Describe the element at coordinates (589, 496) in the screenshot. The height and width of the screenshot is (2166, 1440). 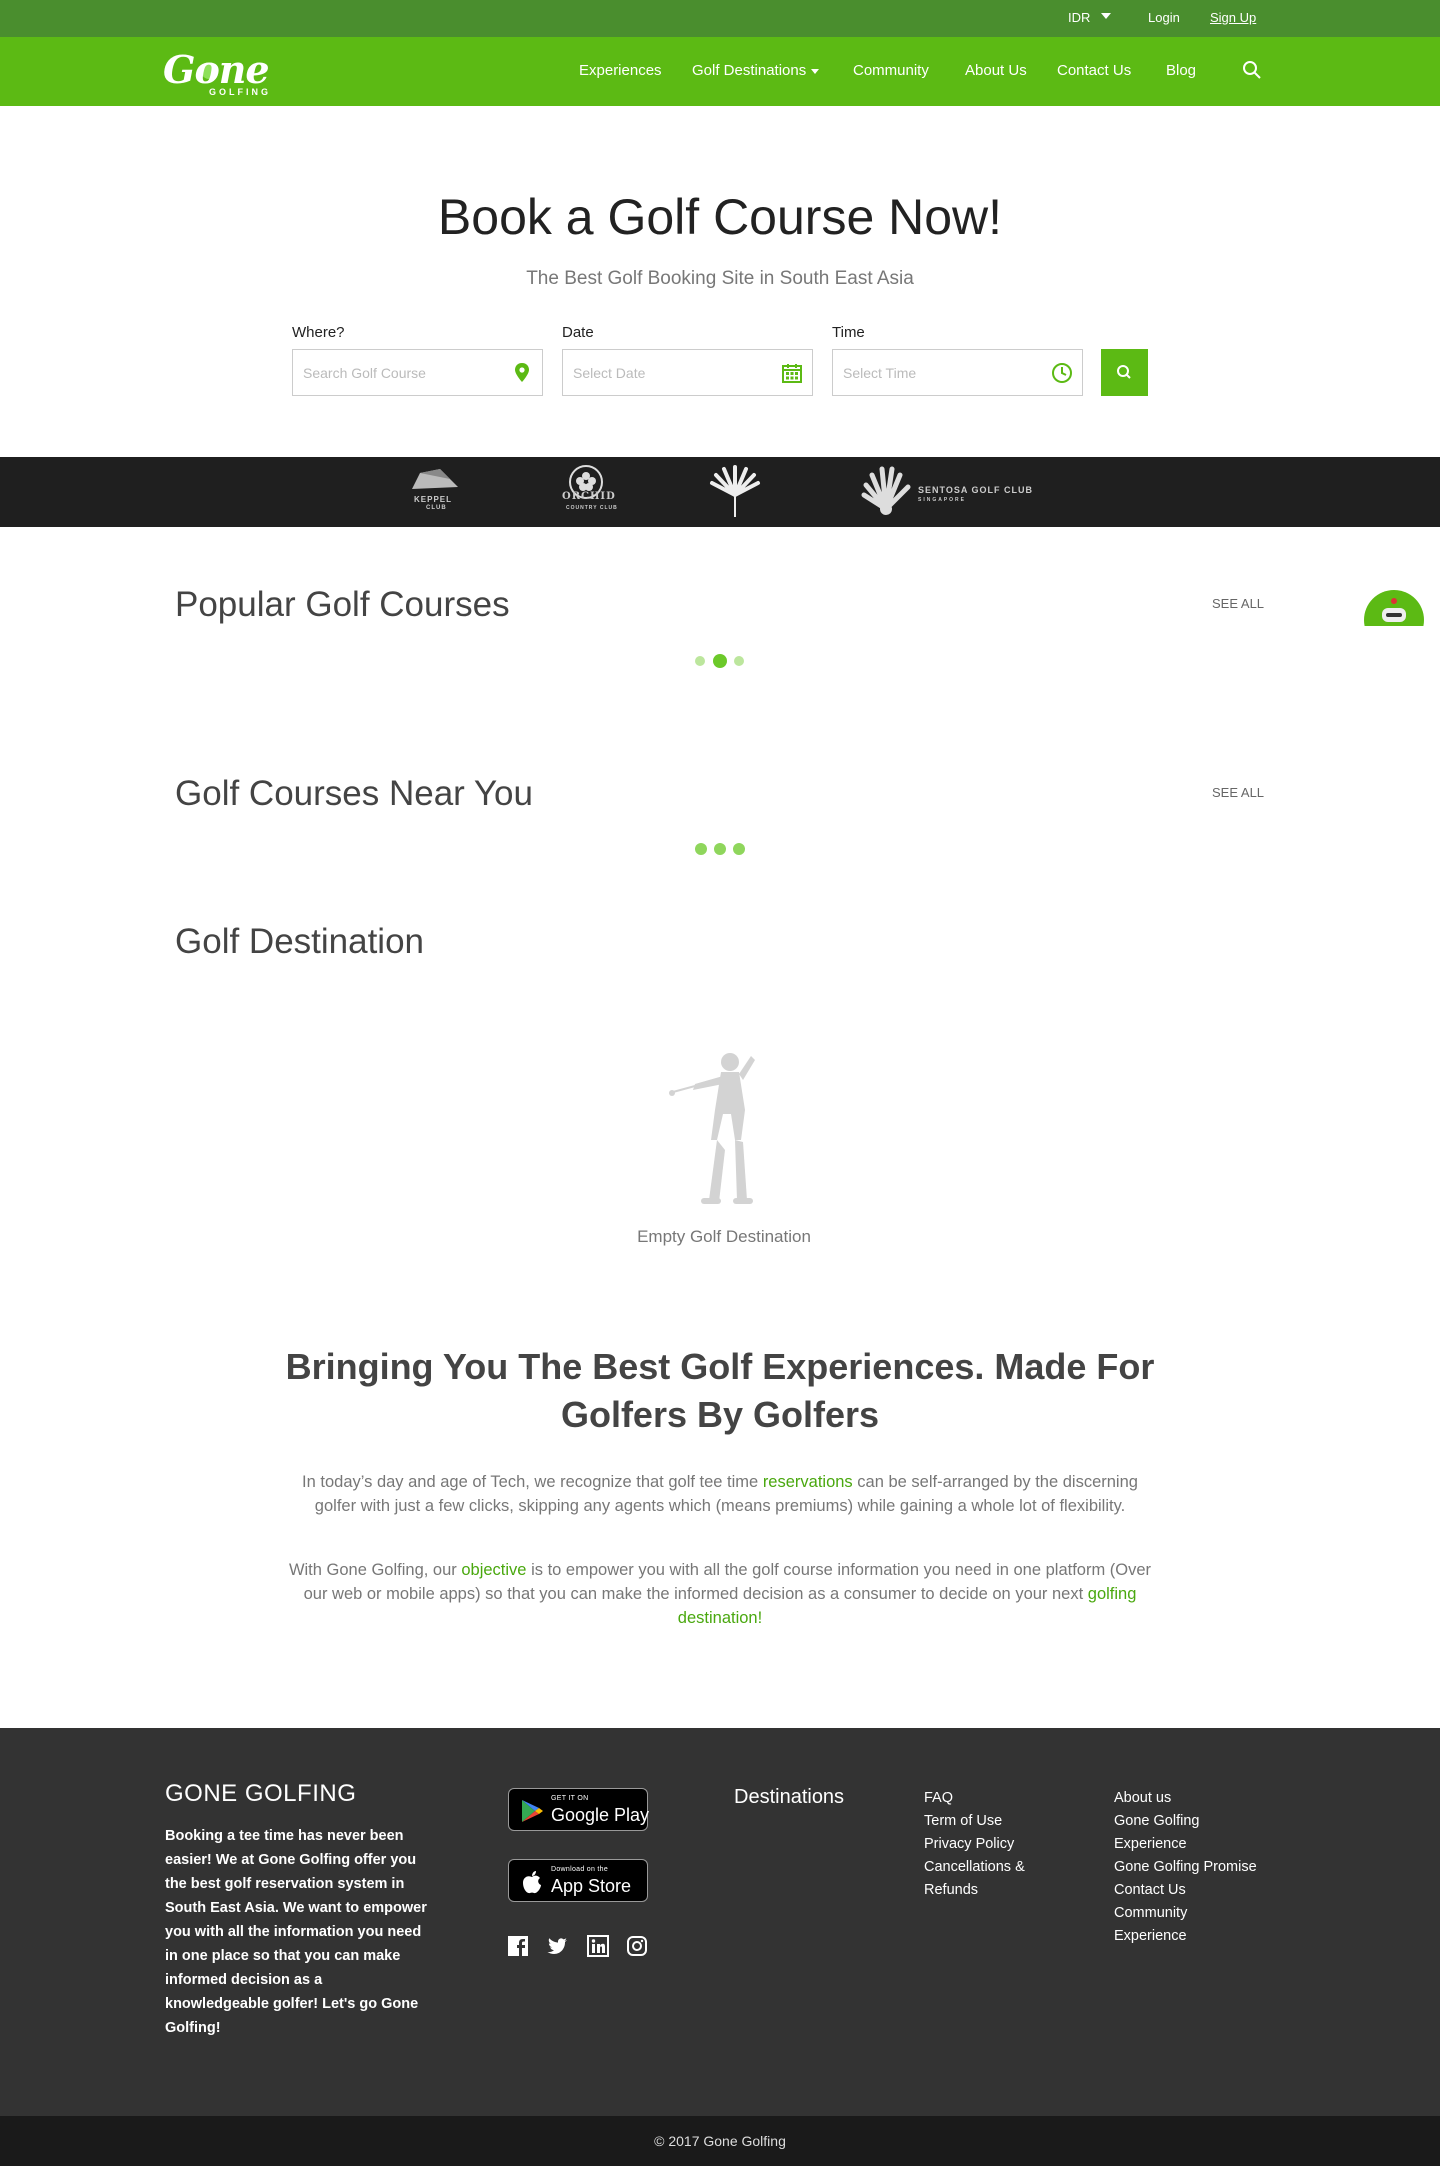
I see `orchid-text: ORCHID` at that location.